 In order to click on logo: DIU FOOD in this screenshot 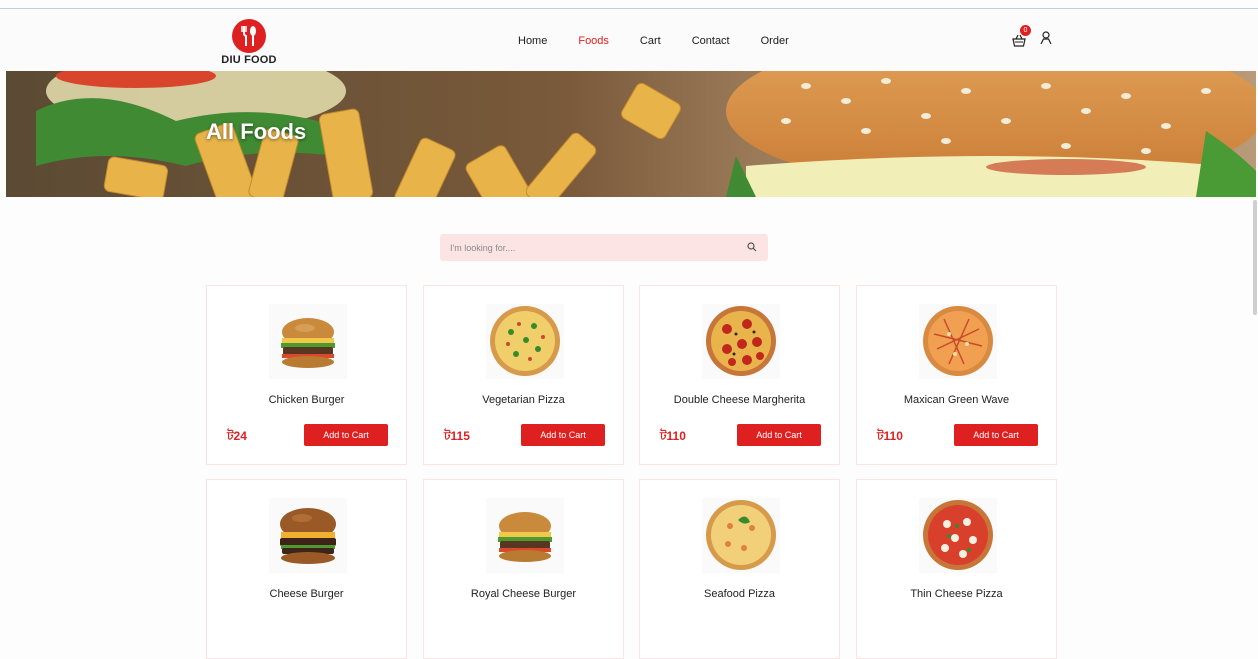, I will do `click(249, 42)`.